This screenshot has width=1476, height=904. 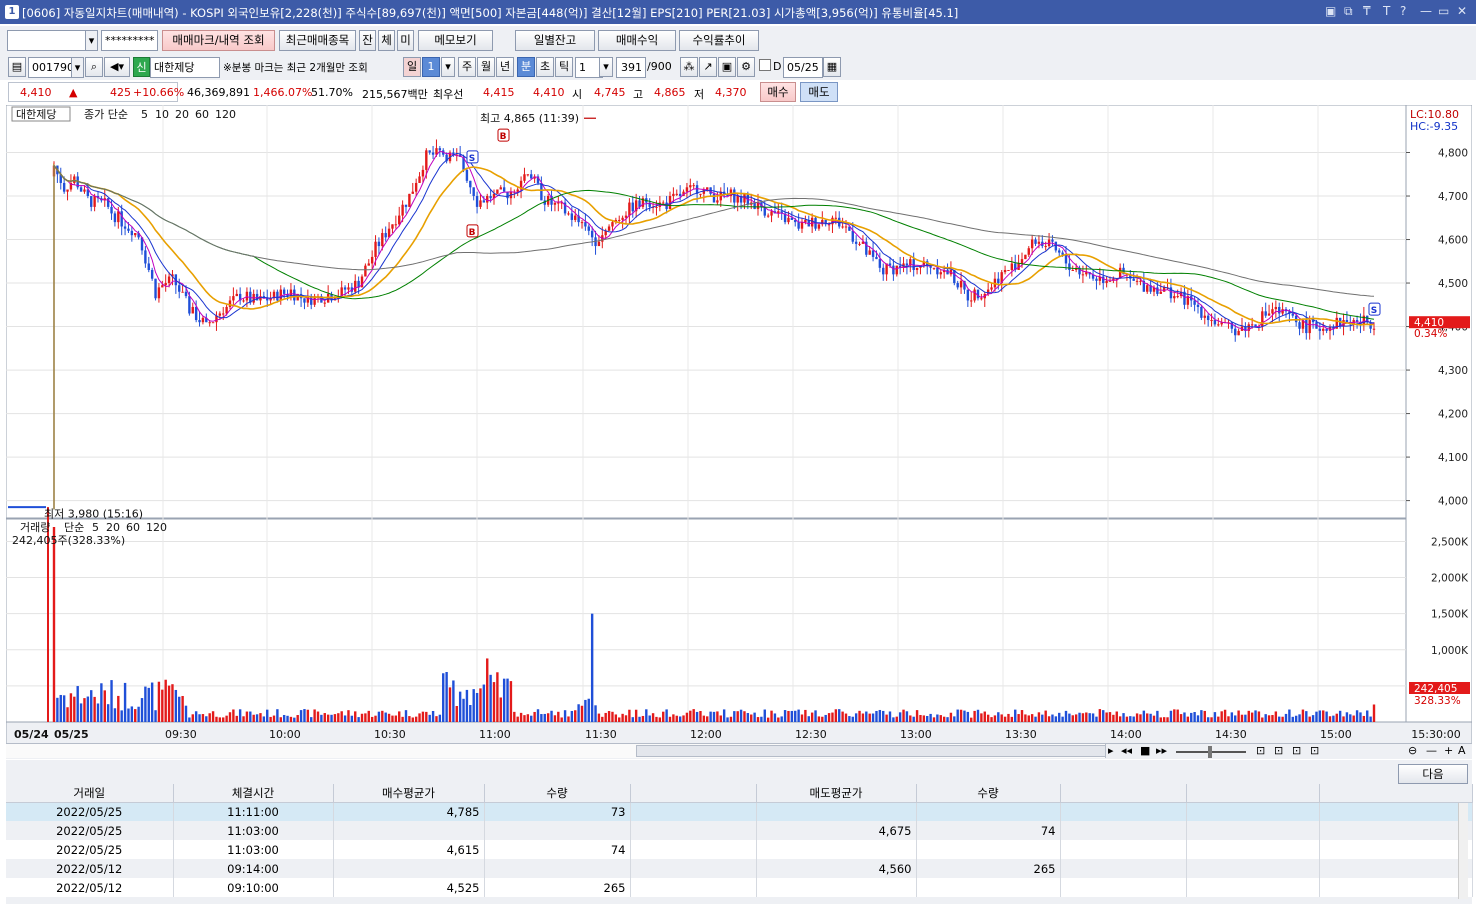 What do you see at coordinates (94, 67) in the screenshot?
I see `search-icon: ⌕` at bounding box center [94, 67].